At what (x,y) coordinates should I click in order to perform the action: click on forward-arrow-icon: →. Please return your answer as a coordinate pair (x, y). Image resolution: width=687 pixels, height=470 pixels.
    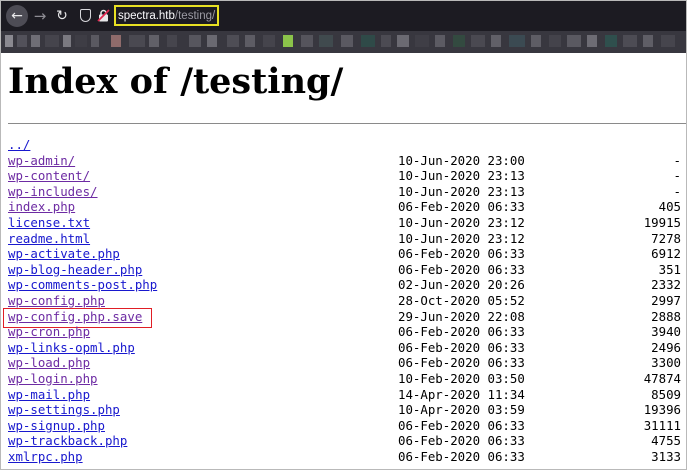
    Looking at the image, I should click on (40, 16).